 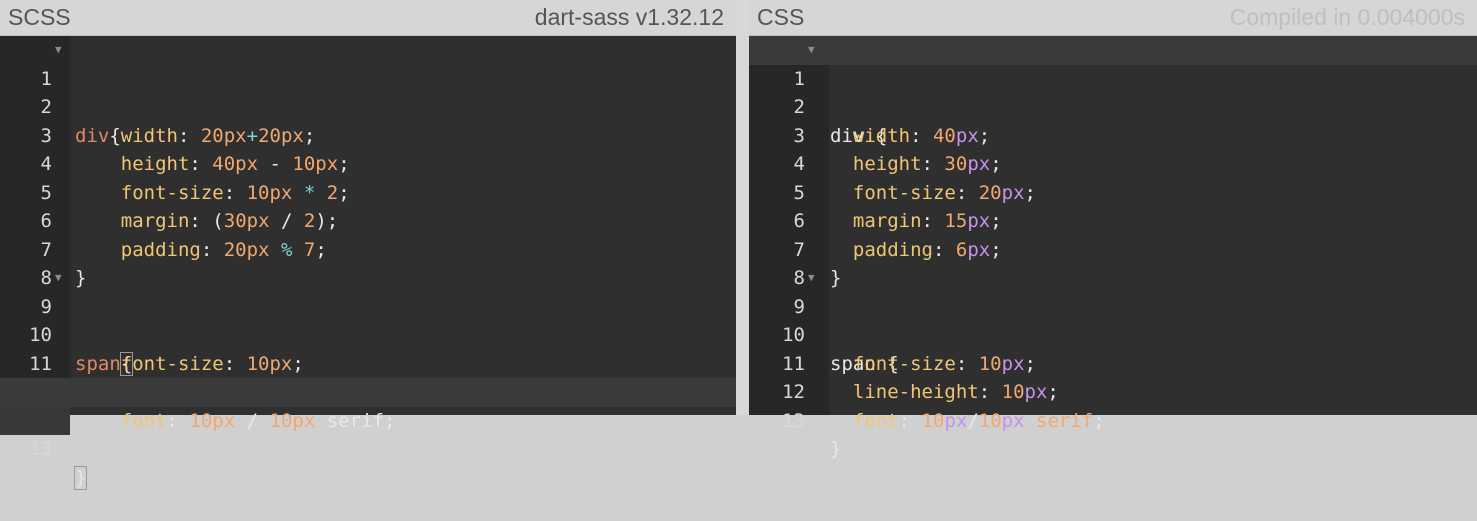 I want to click on code-line: 4 font-size: 20px;, so click(x=1113, y=163).